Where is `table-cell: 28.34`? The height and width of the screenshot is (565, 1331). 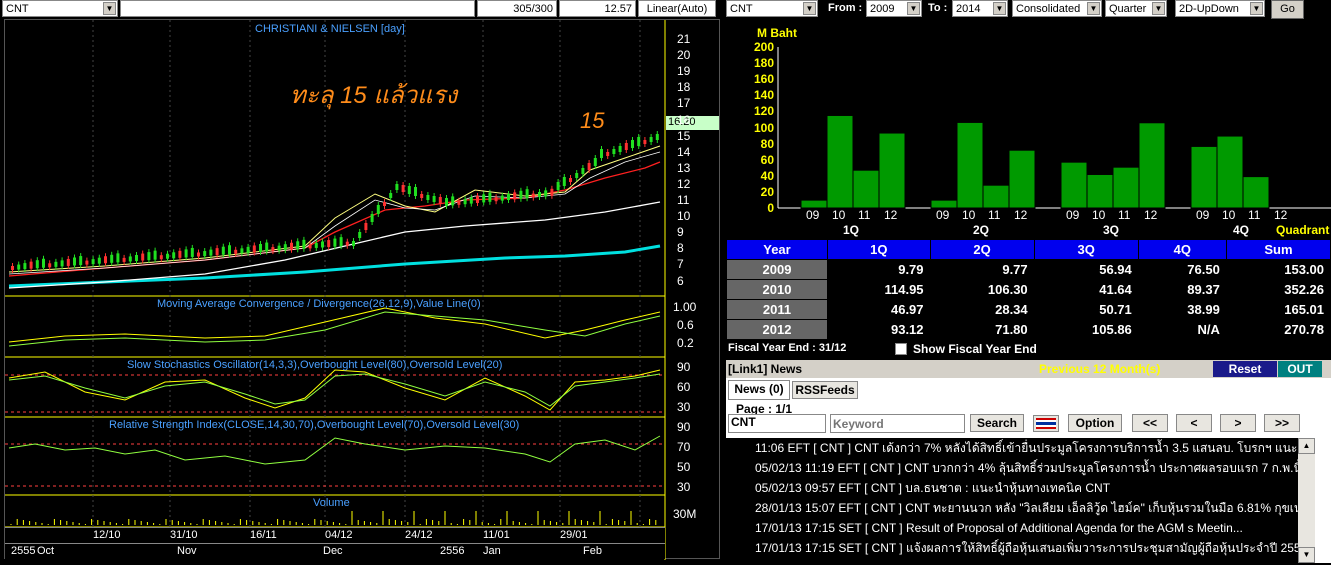 table-cell: 28.34 is located at coordinates (982, 309).